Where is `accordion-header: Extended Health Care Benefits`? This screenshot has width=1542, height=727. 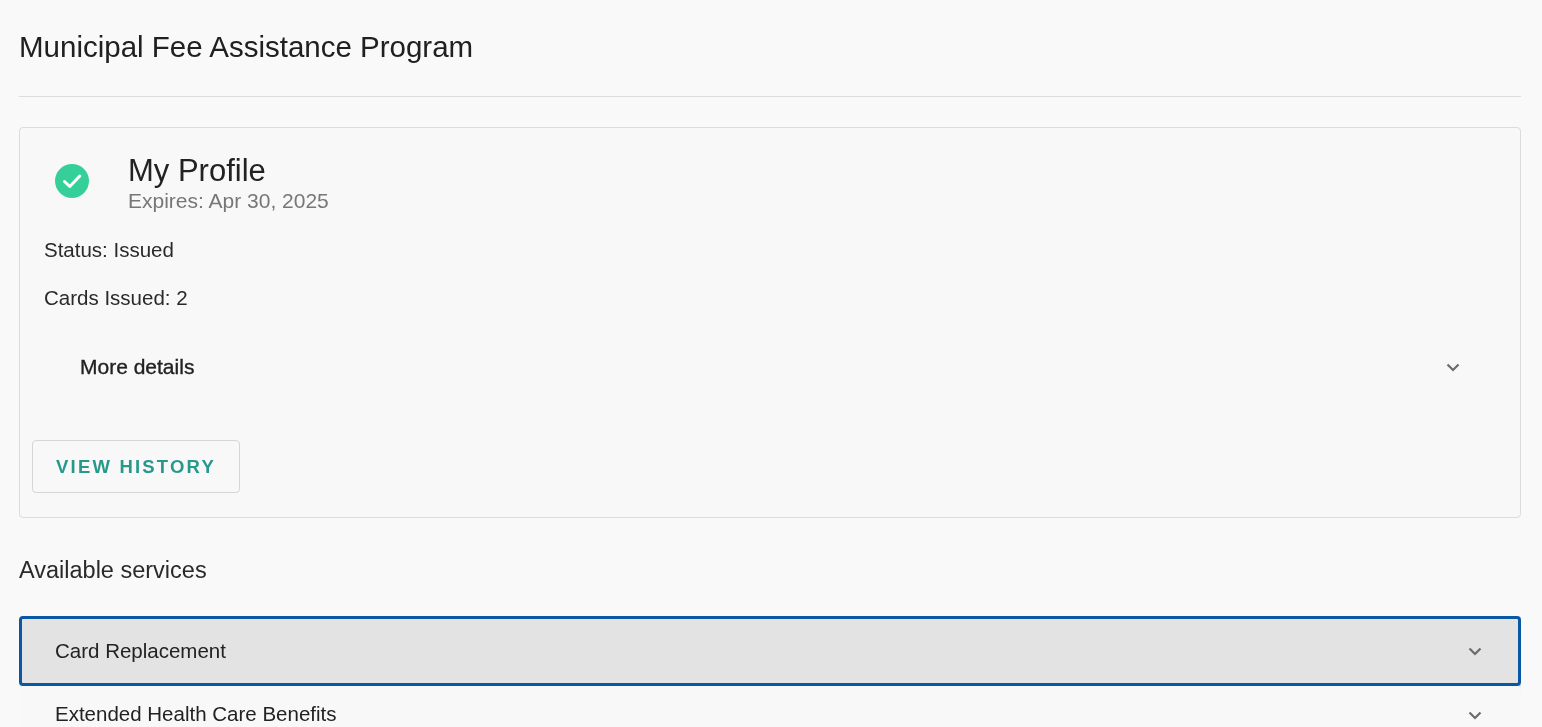 accordion-header: Extended Health Care Benefits is located at coordinates (770, 706).